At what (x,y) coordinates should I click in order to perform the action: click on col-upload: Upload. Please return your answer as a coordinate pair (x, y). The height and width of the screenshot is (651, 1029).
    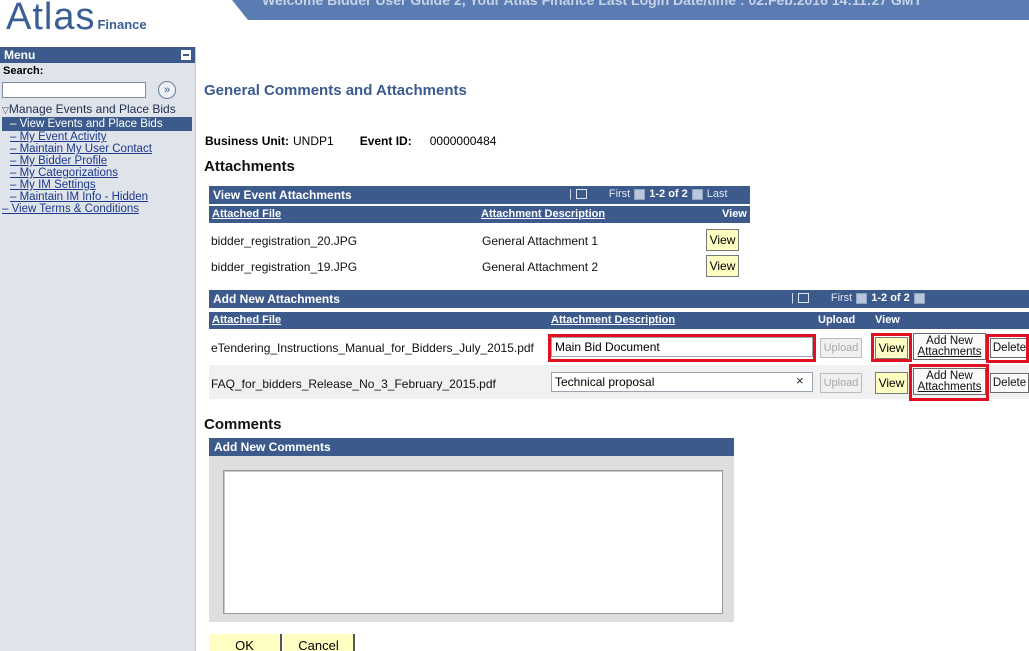
    Looking at the image, I should click on (837, 320).